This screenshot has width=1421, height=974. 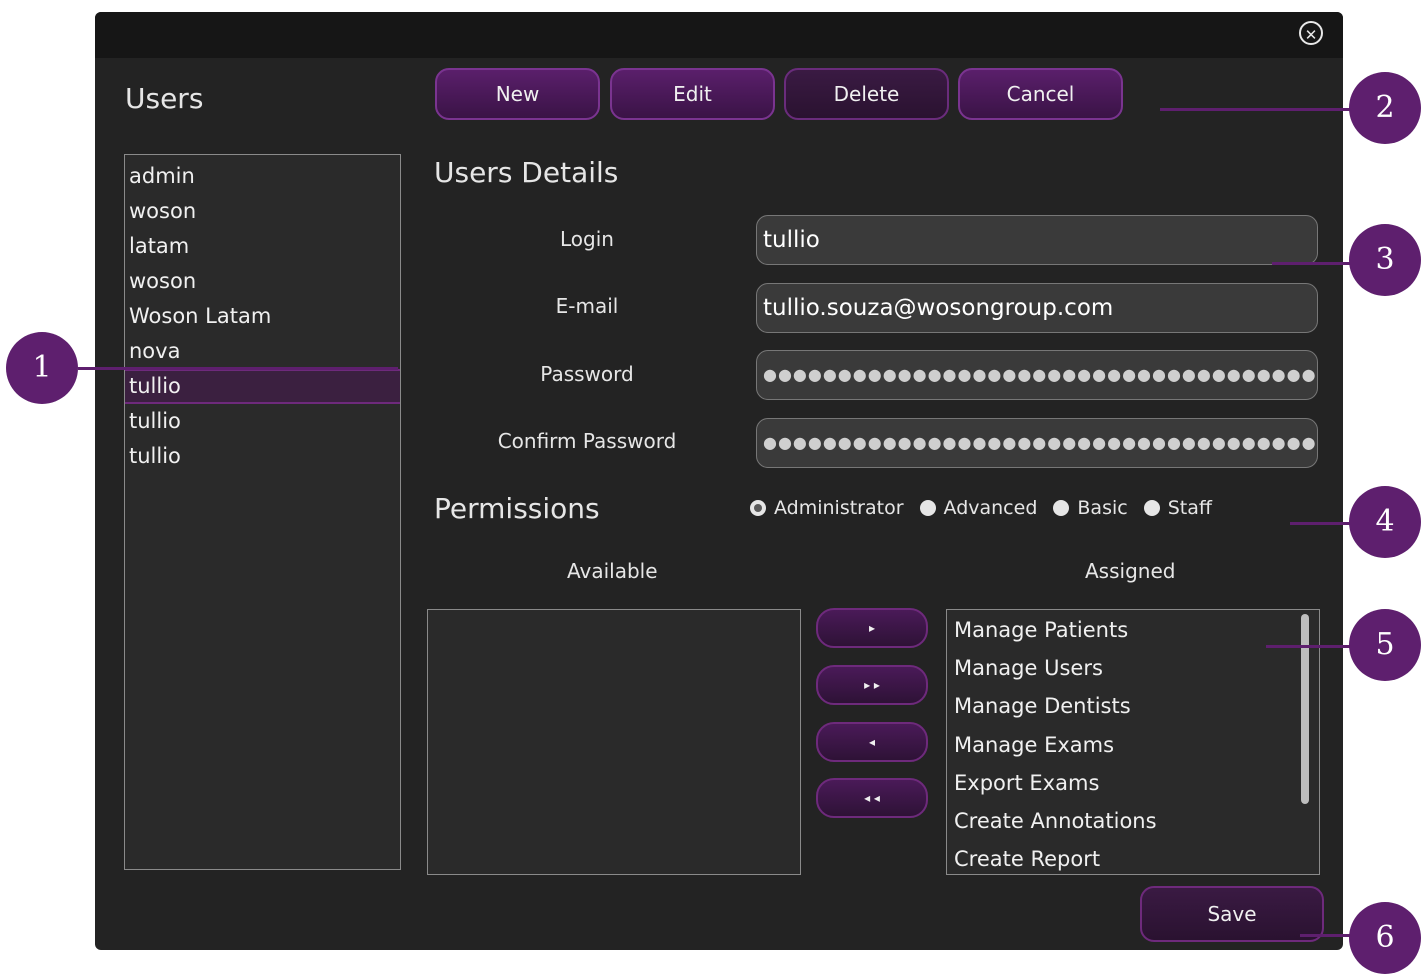 What do you see at coordinates (262, 246) in the screenshot?
I see `list-item: latam` at bounding box center [262, 246].